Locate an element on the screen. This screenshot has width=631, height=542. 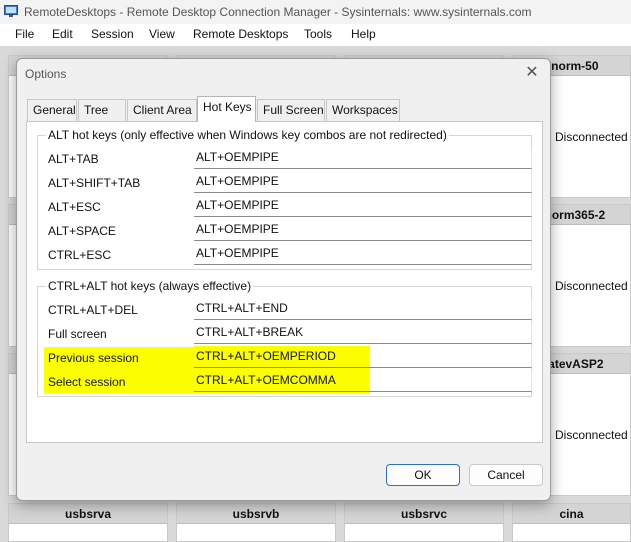
session-tile-usbsrvb: usbsrvb is located at coordinates (256, 522).